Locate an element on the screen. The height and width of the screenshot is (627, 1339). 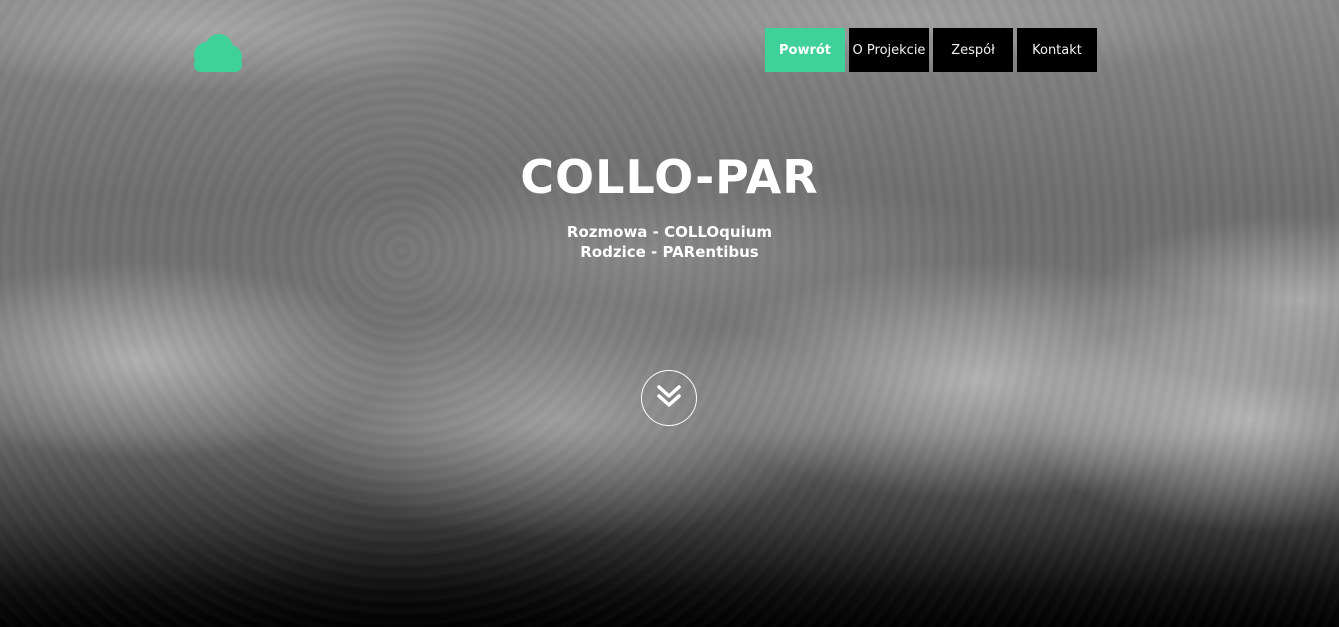
nav-item-label: Powrót is located at coordinates (805, 50).